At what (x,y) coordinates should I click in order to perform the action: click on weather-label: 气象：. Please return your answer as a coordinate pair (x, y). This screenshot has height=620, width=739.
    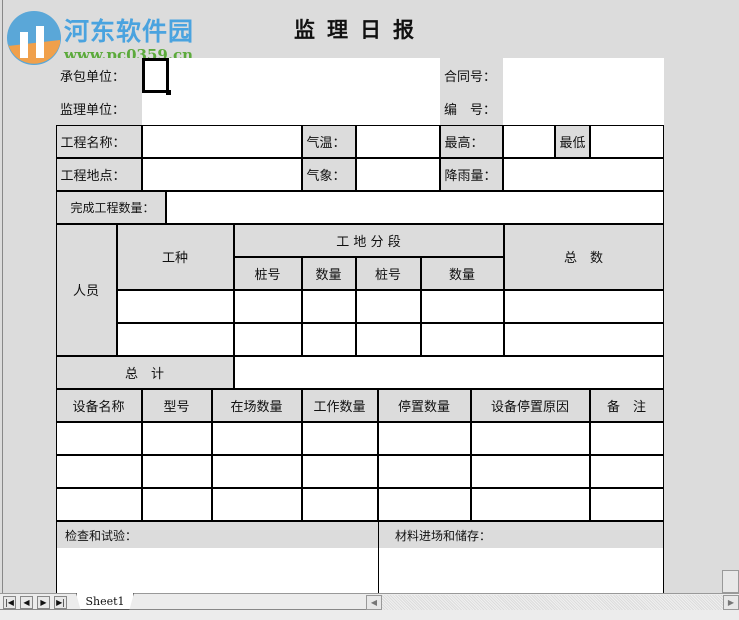
    Looking at the image, I should click on (328, 174).